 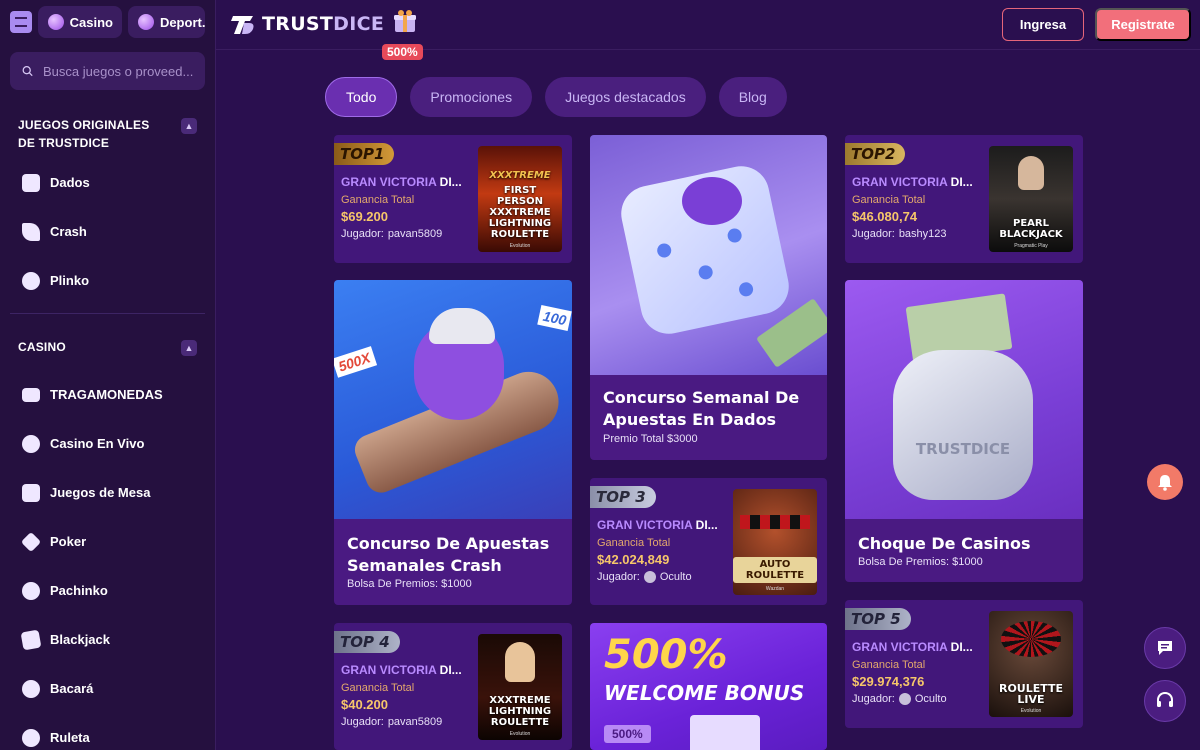 I want to click on search-input, so click(x=118, y=71).